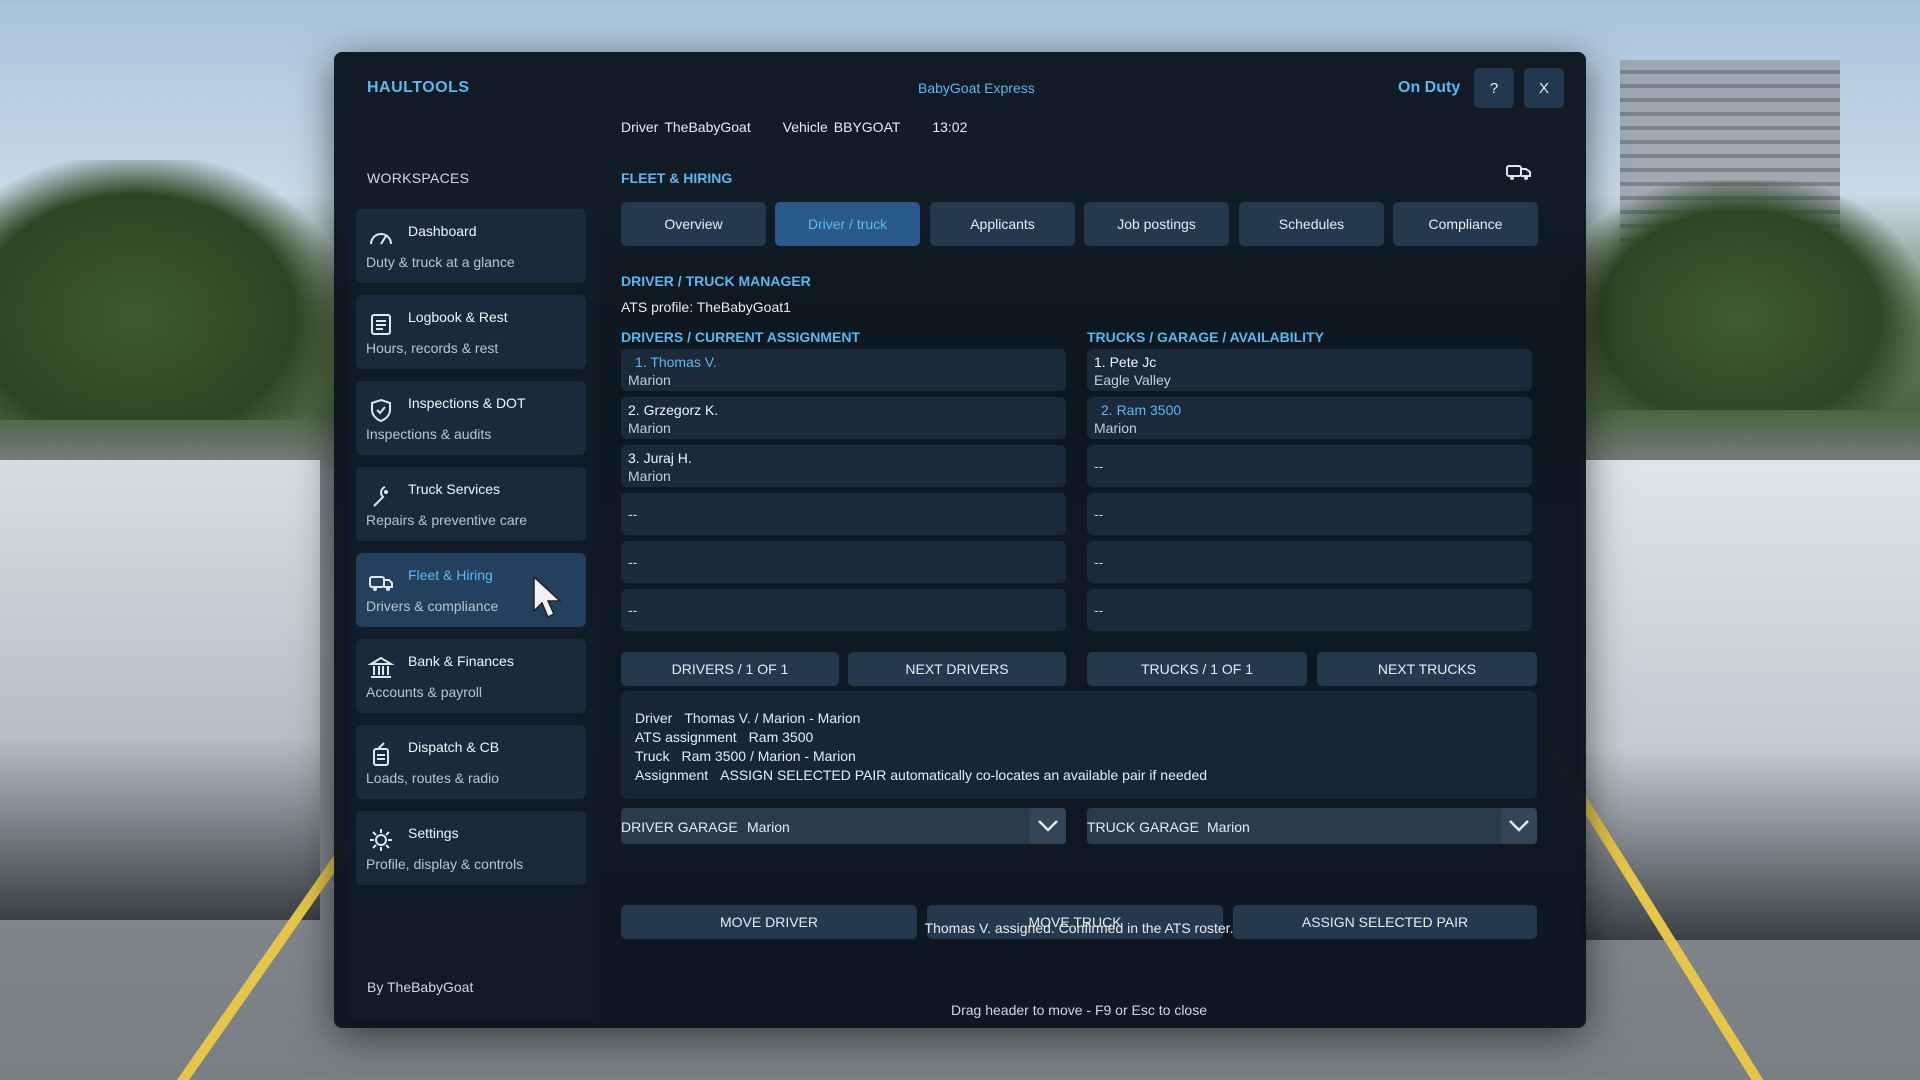 The width and height of the screenshot is (1920, 1080). Describe the element at coordinates (673, 410) in the screenshot. I see `driver-name: 2. Grzegorz K.` at that location.